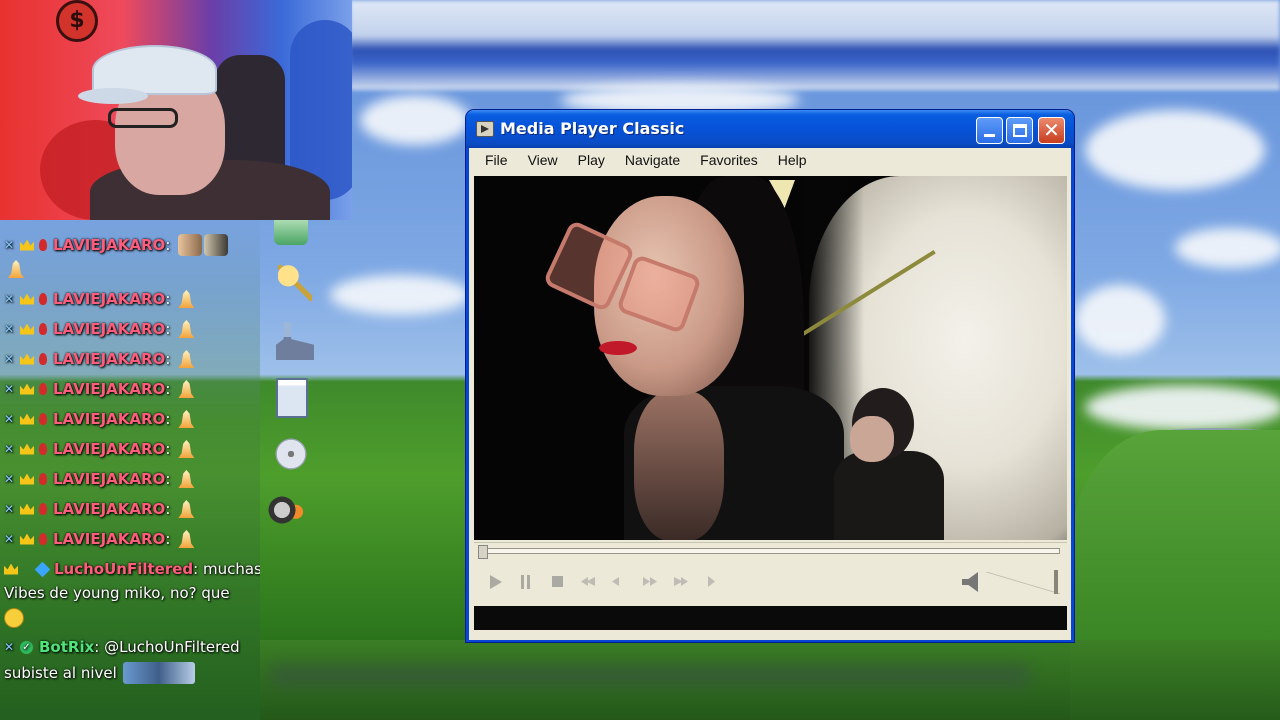 The image size is (1280, 720). I want to click on blurred-taskbar-top, so click(815, 45).